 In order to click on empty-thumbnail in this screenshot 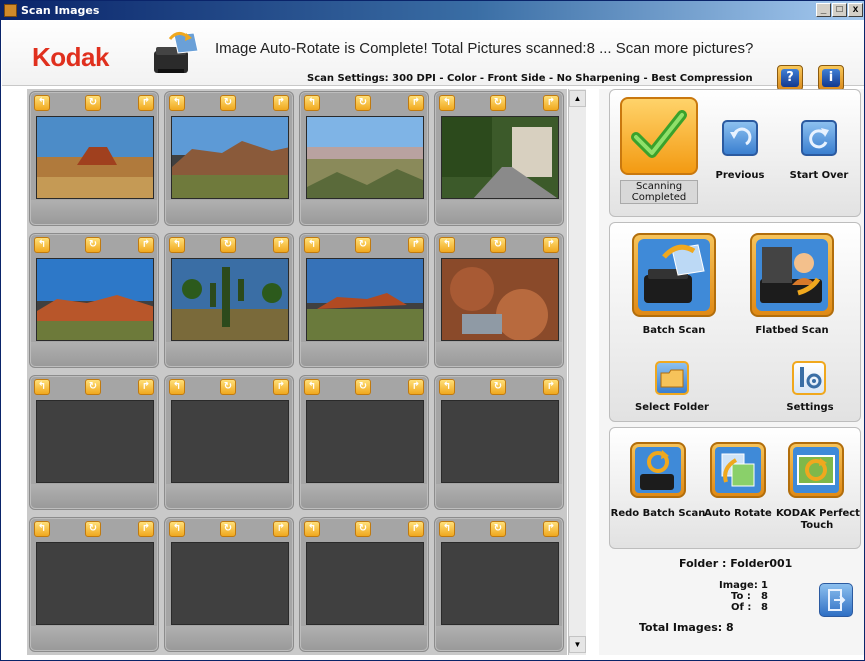, I will do `click(365, 583)`.